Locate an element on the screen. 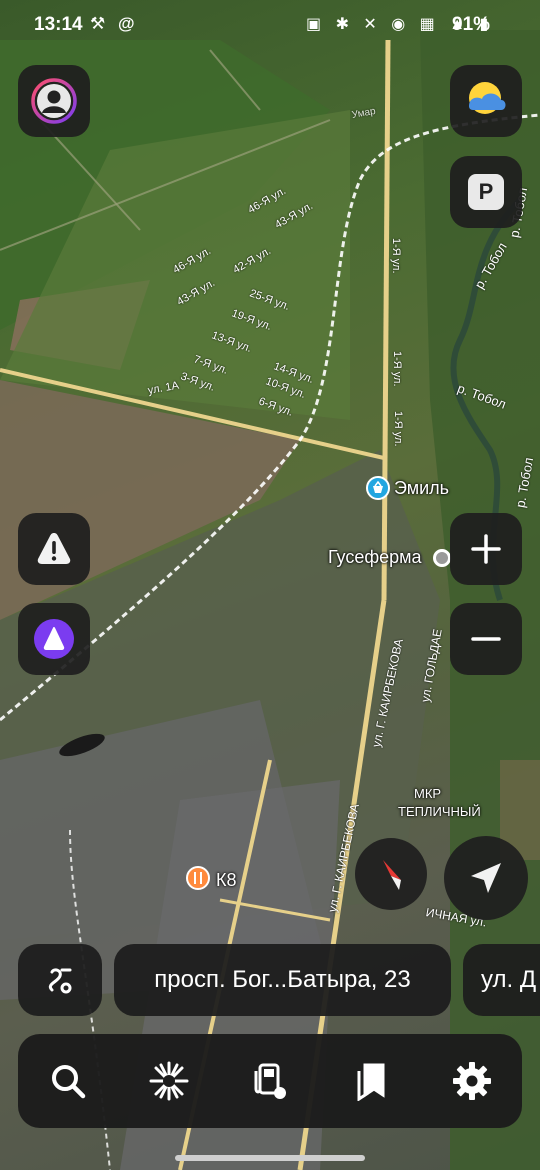  alice-icon is located at coordinates (54, 639).